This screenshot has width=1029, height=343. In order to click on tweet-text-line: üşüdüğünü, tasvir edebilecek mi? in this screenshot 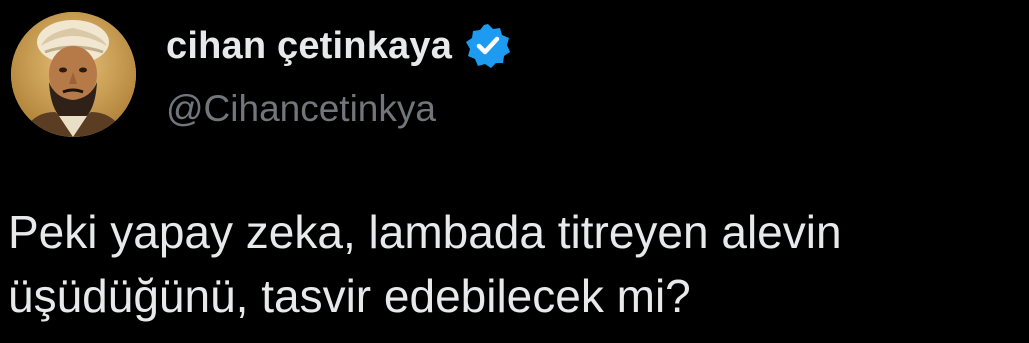, I will do `click(349, 296)`.